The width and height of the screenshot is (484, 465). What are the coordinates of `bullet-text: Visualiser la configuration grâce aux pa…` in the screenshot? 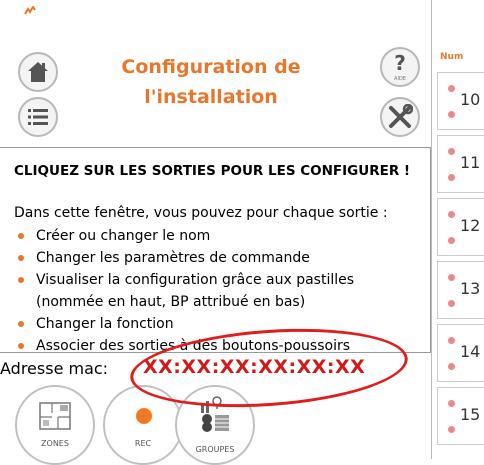 It's located at (195, 280).